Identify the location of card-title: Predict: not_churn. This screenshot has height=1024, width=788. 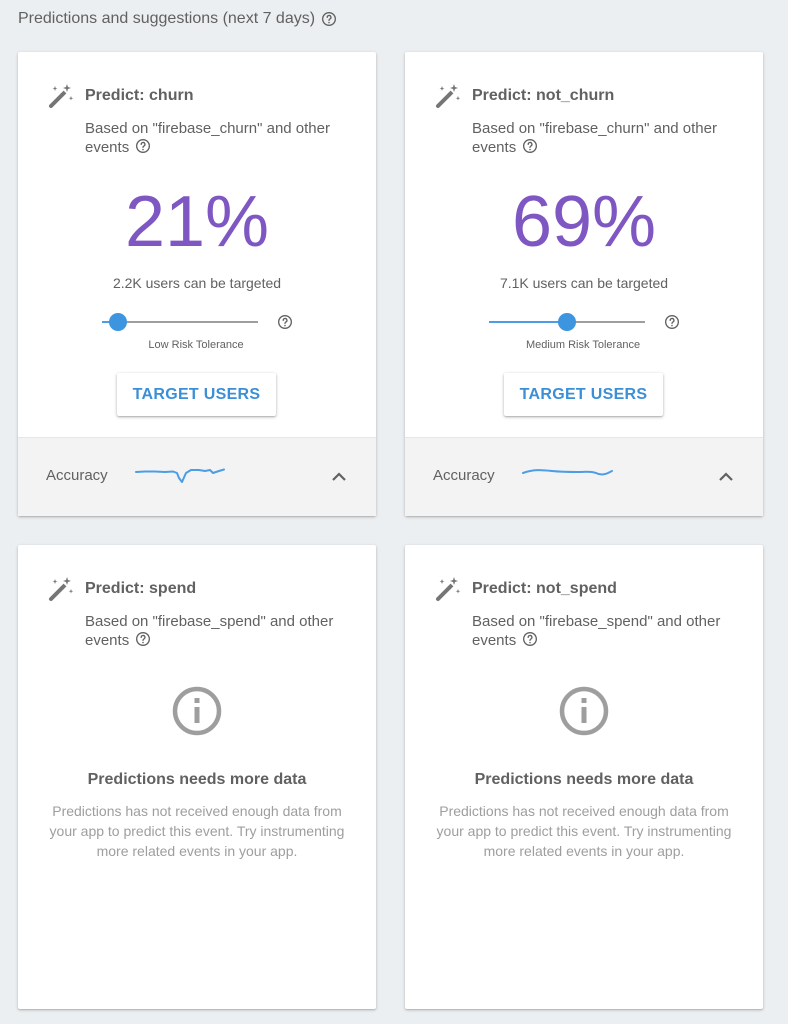
(543, 95).